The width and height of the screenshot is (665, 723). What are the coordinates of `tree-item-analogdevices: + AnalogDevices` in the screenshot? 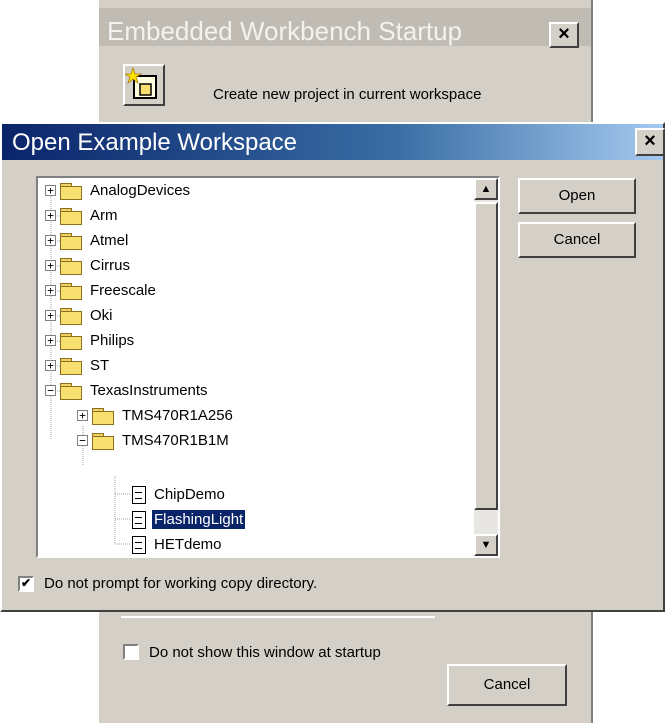 It's located at (118, 190).